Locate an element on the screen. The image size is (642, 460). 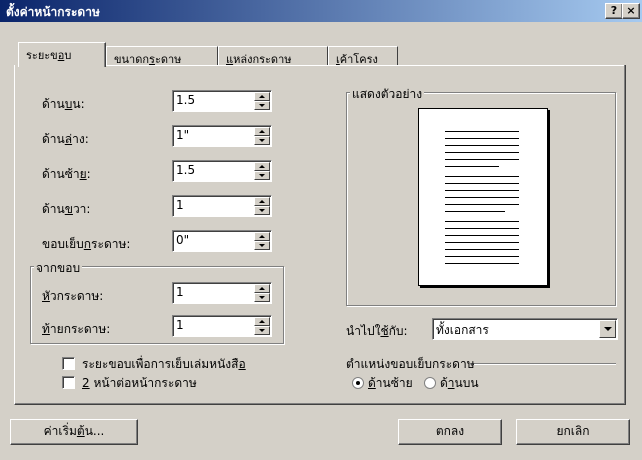
mirror-margins-checkbox is located at coordinates (68, 363).